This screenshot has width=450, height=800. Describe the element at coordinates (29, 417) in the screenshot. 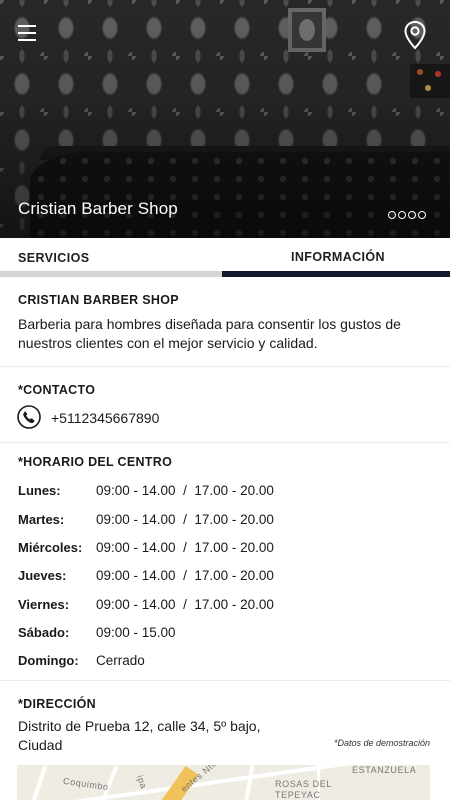

I see `phone-icon` at that location.